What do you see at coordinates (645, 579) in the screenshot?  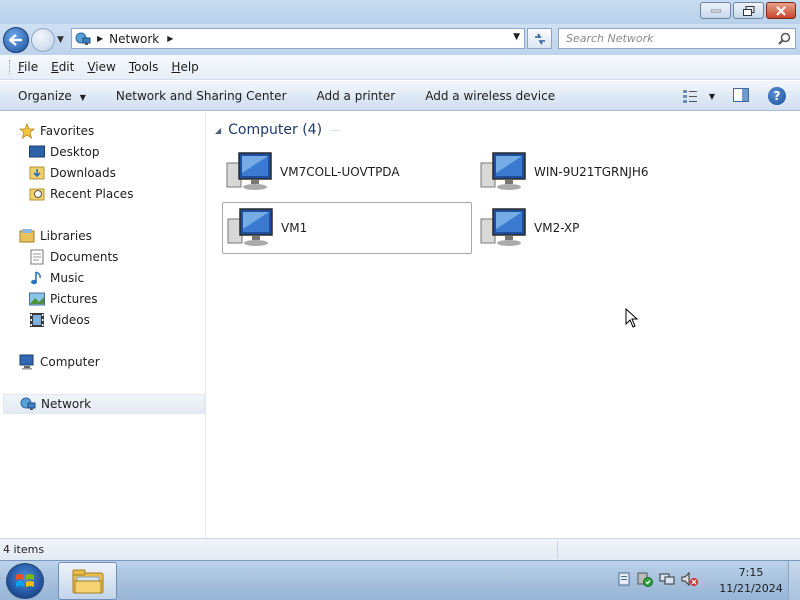 I see `security-shield-icon` at bounding box center [645, 579].